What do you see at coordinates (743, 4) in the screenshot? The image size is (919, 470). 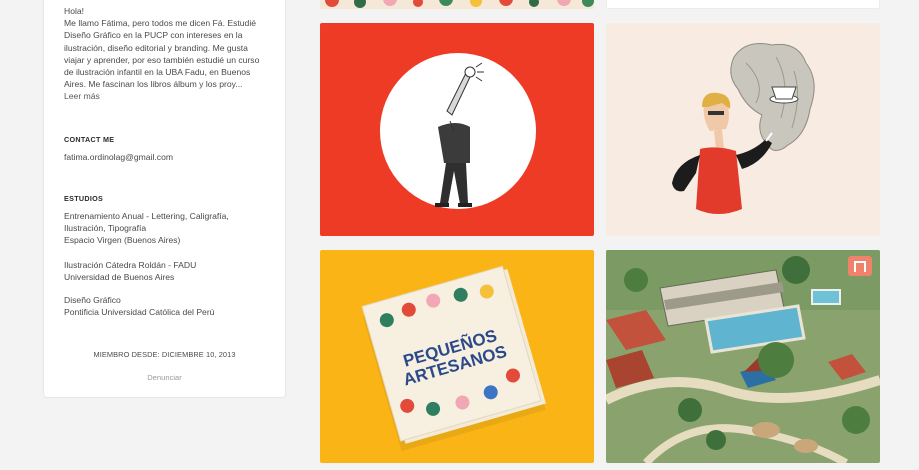 I see `project-tile-partial-right` at bounding box center [743, 4].